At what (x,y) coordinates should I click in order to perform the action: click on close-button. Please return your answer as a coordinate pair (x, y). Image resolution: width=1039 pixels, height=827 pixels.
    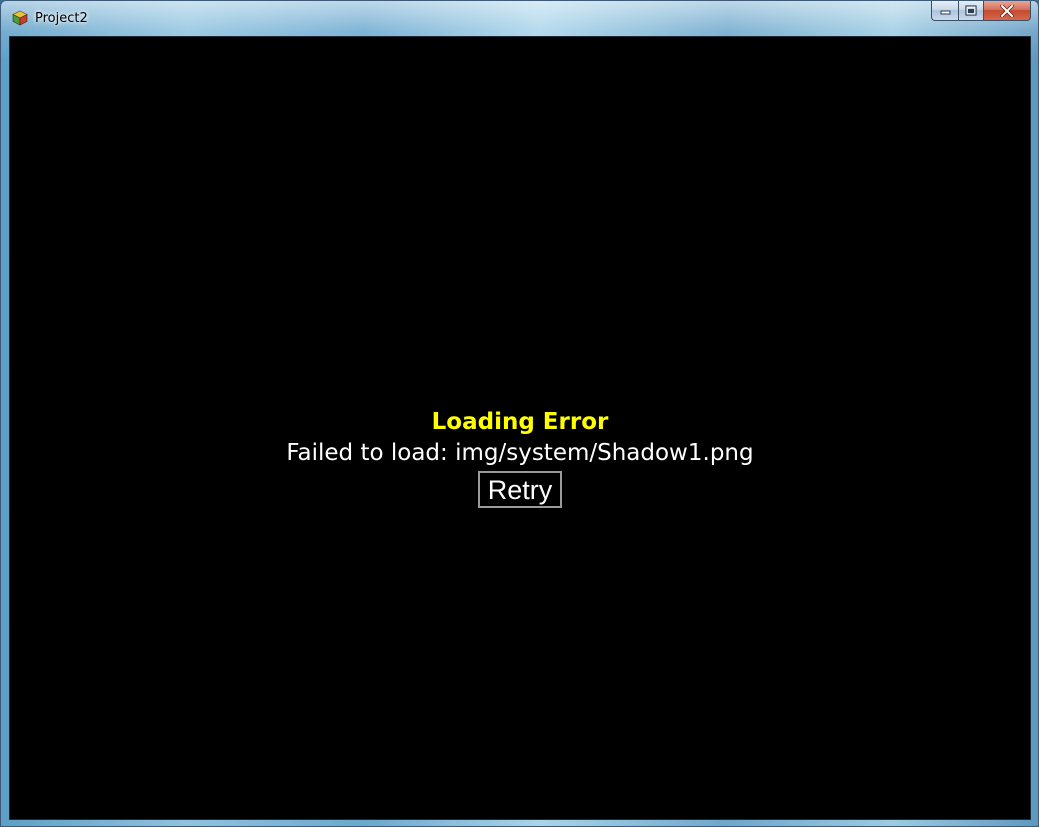
    Looking at the image, I should click on (1007, 11).